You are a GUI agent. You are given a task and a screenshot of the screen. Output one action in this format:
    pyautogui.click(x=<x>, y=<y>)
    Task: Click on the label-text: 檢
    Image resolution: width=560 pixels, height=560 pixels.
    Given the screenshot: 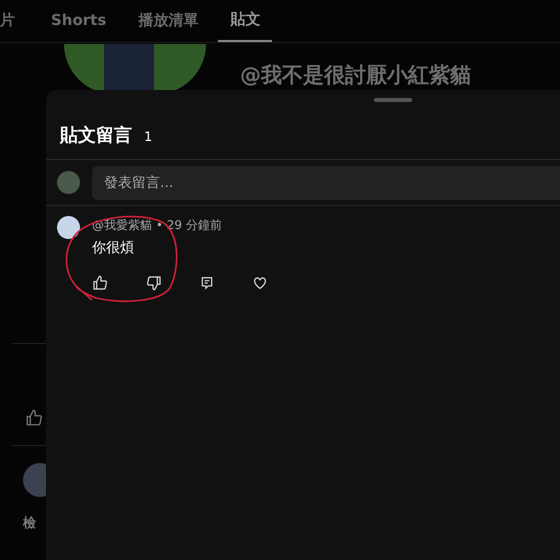 What is the action you would take?
    pyautogui.click(x=29, y=524)
    